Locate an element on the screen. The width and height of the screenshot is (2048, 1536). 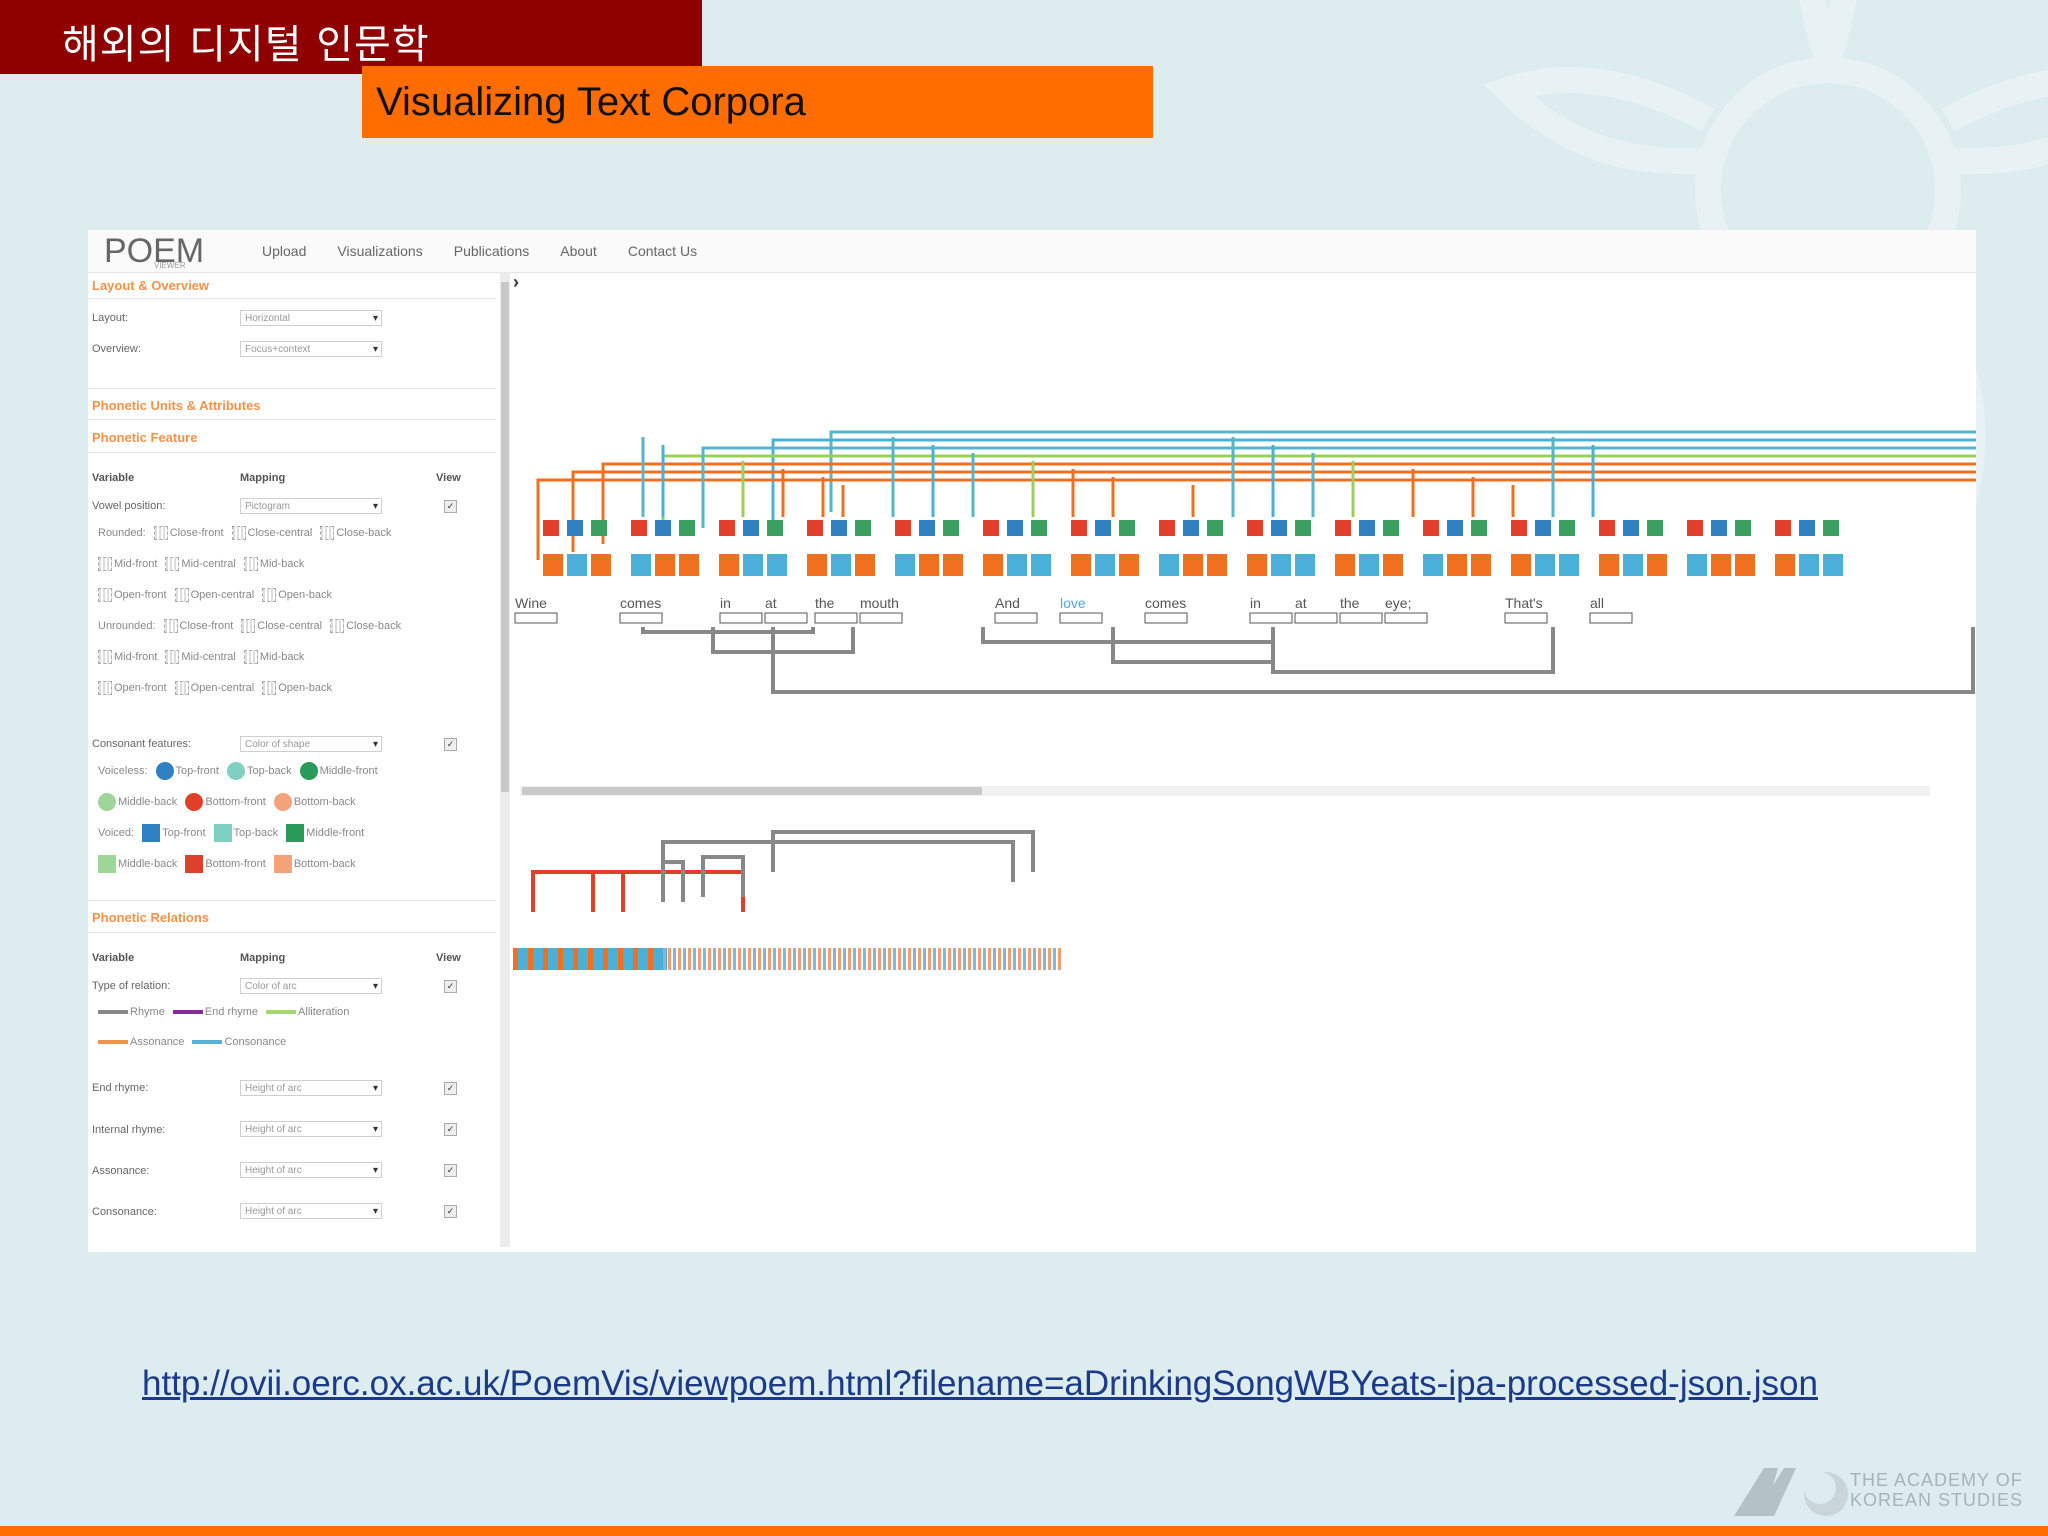
end-rhyme-checkbox: ✓ is located at coordinates (450, 1088).